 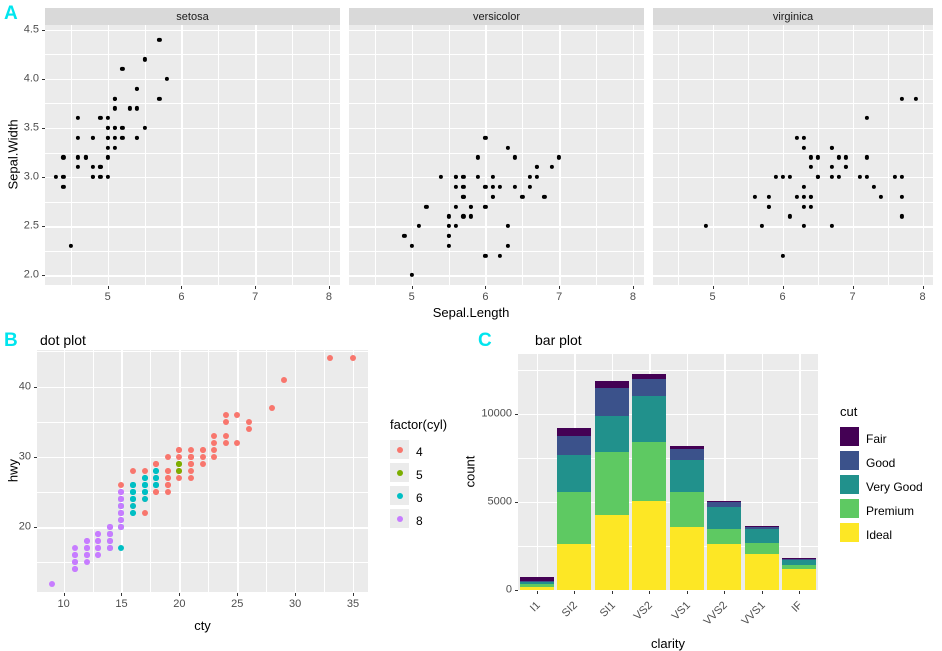 What do you see at coordinates (419, 498) in the screenshot?
I see `panel-b-legend-label: 6` at bounding box center [419, 498].